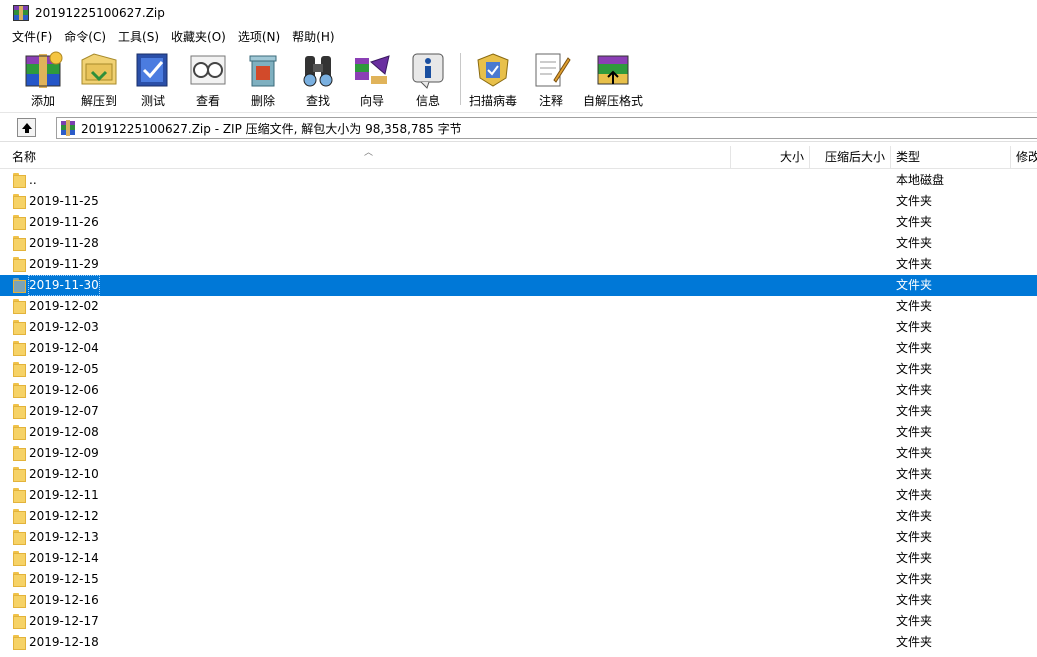 This screenshot has height=657, width=1037. What do you see at coordinates (518, 157) in the screenshot?
I see `list-header: 名称 ︿ 大小 压缩后大小 类型 修改` at bounding box center [518, 157].